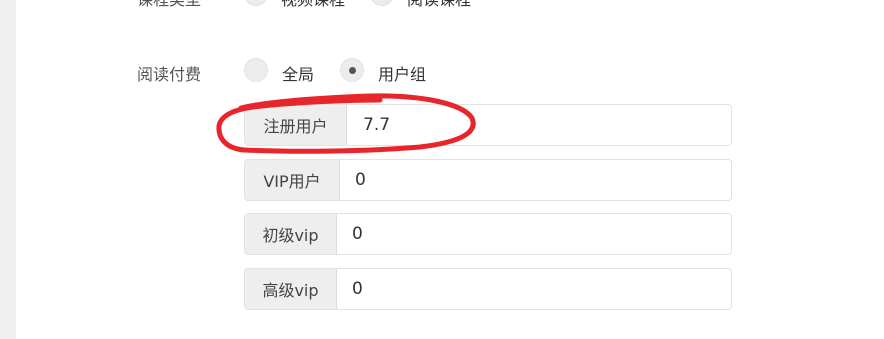  Describe the element at coordinates (439, 5) in the screenshot. I see `course-type-reading-label: 阅读课程` at that location.